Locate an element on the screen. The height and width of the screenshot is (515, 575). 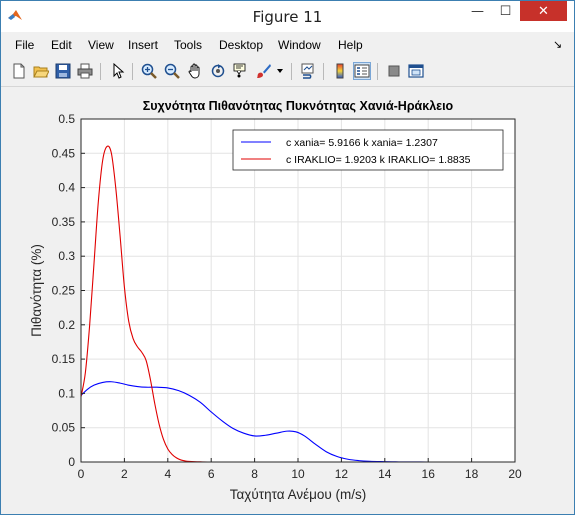
y-tick-label: 0.5 is located at coordinates (66, 119).